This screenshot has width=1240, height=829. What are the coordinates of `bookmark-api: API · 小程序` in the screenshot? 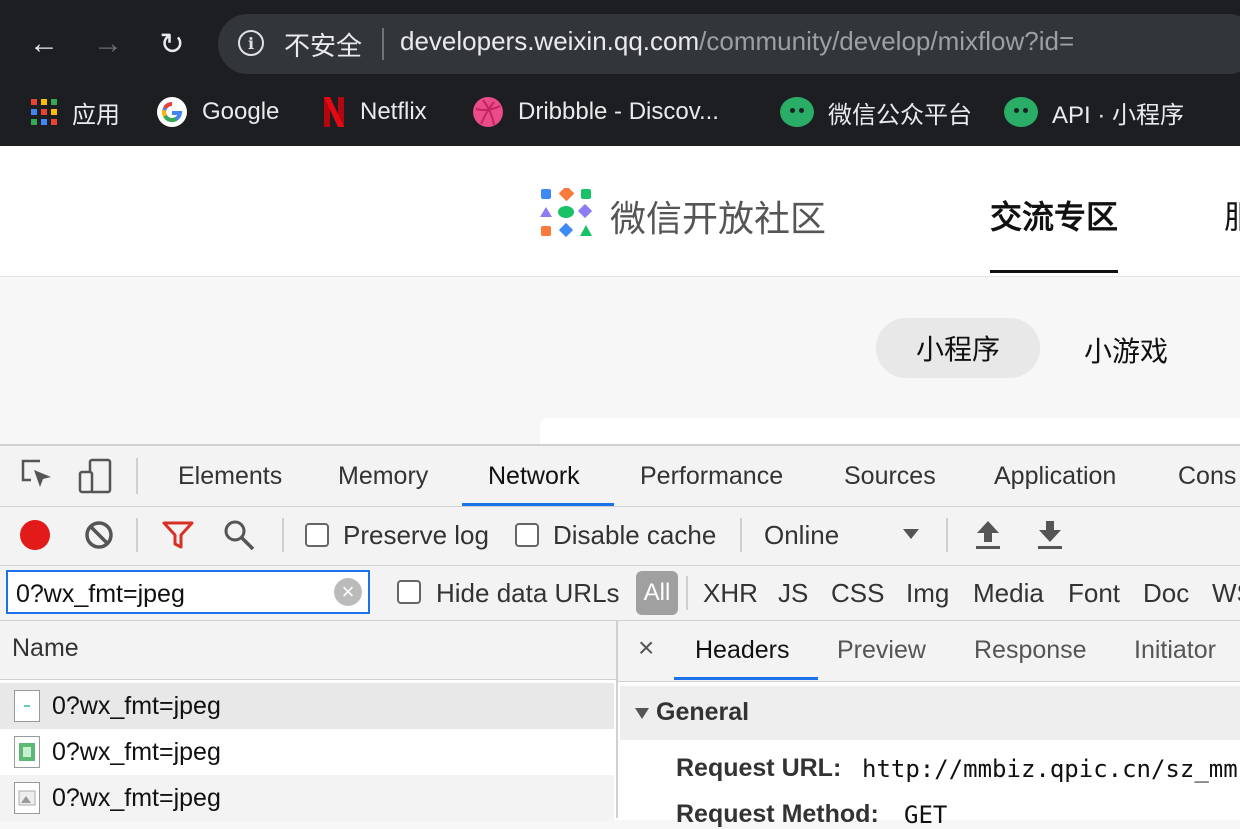 It's located at (1094, 112).